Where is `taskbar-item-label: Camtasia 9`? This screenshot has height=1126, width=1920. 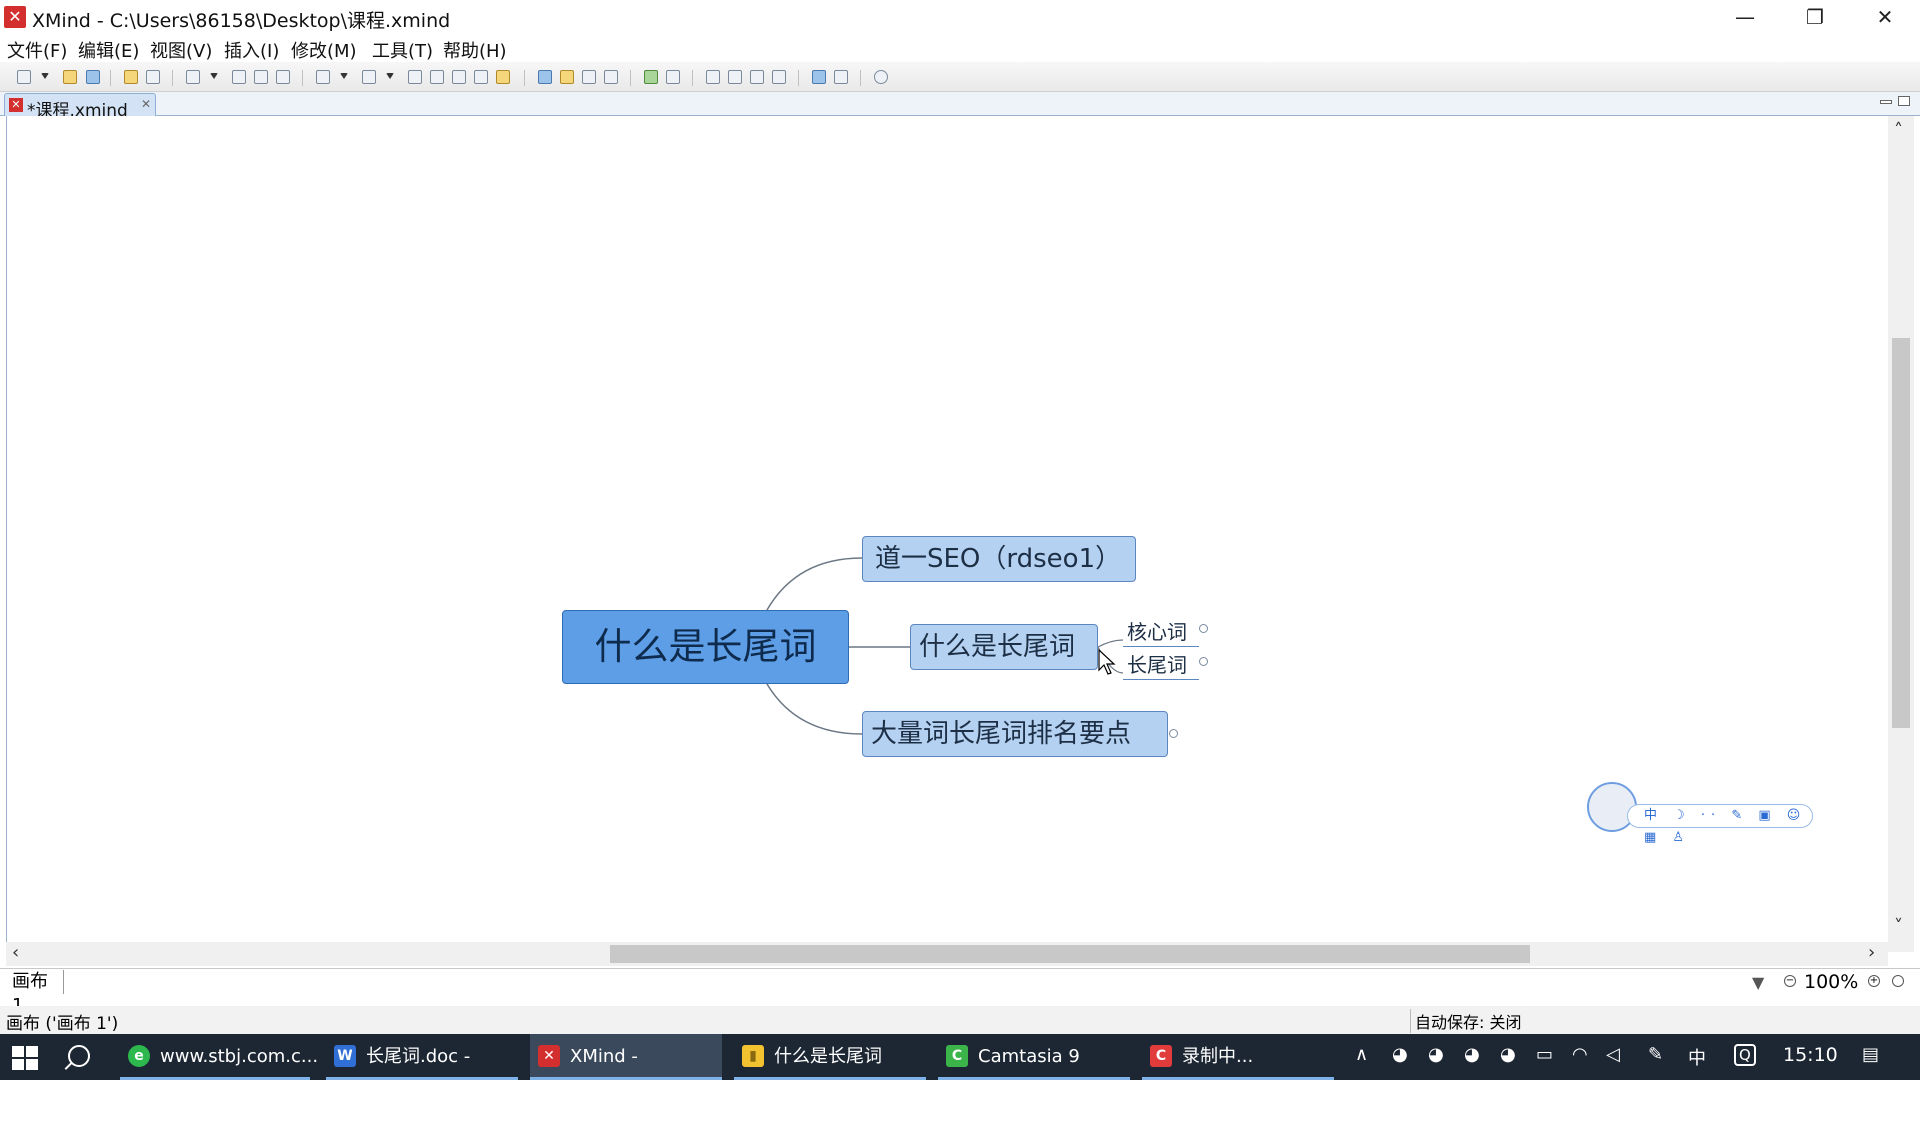
taskbar-item-label: Camtasia 9 is located at coordinates (1029, 1056).